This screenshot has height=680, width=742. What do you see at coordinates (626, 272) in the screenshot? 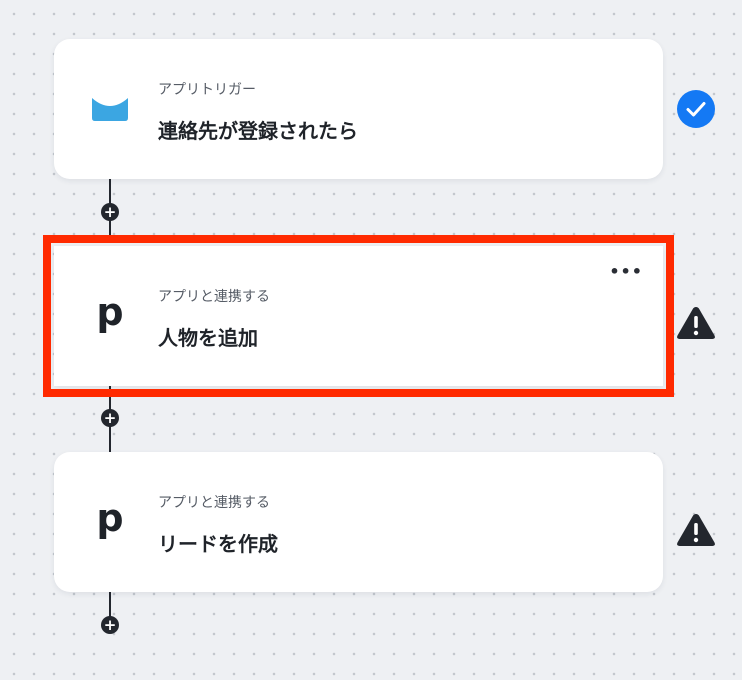
I see `more-options-icon: •••` at bounding box center [626, 272].